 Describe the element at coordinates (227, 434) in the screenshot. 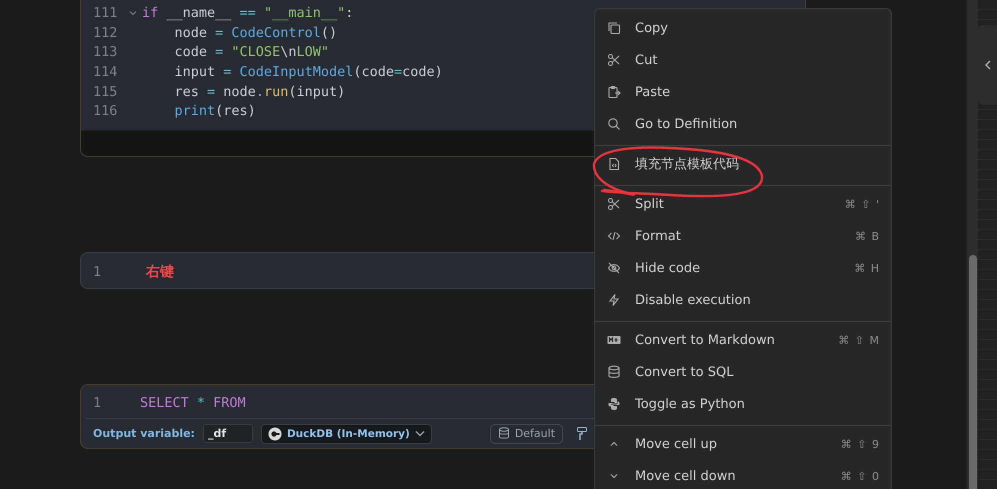

I see `output-variable-field: _df` at that location.